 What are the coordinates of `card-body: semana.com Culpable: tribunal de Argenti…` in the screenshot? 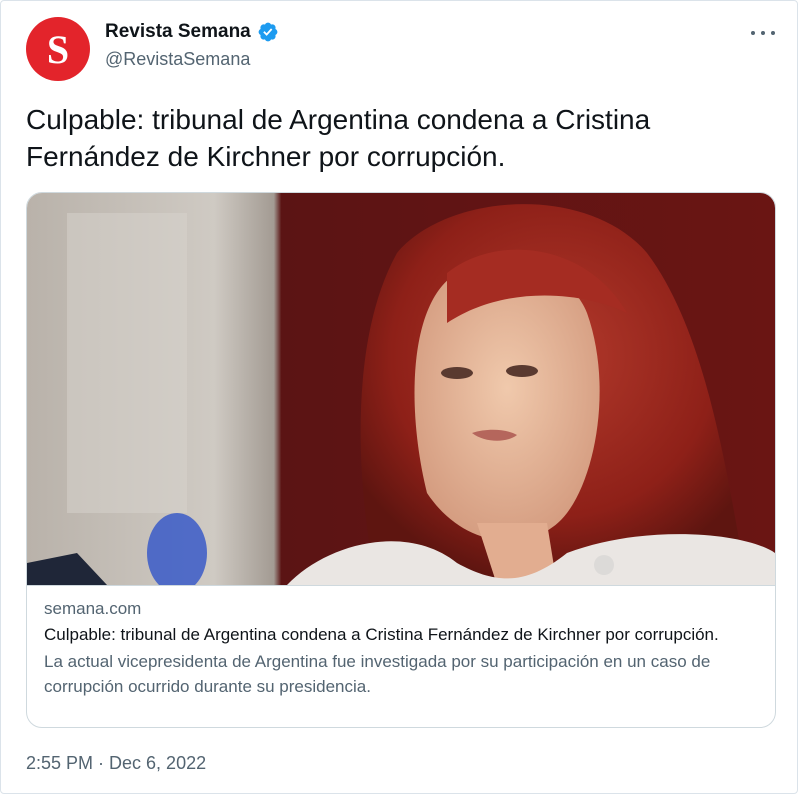 It's located at (401, 642).